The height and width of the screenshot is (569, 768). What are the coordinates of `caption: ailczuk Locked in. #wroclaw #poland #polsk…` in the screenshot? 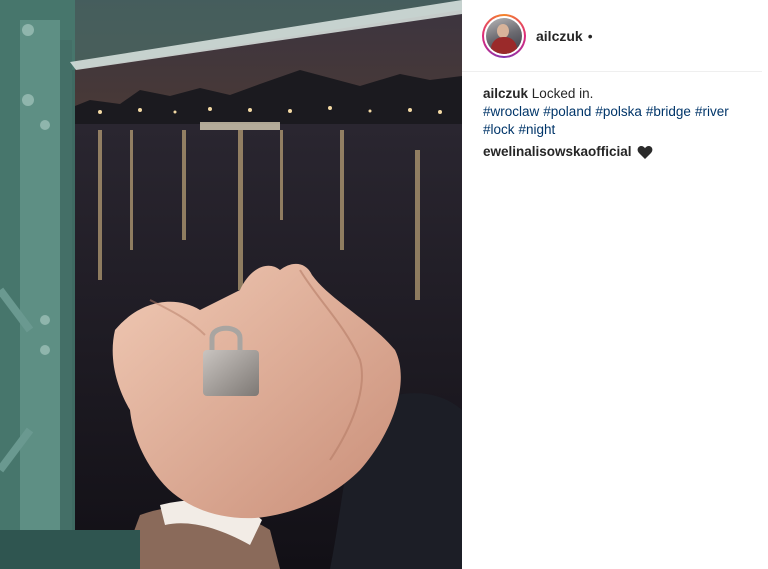 It's located at (618, 112).